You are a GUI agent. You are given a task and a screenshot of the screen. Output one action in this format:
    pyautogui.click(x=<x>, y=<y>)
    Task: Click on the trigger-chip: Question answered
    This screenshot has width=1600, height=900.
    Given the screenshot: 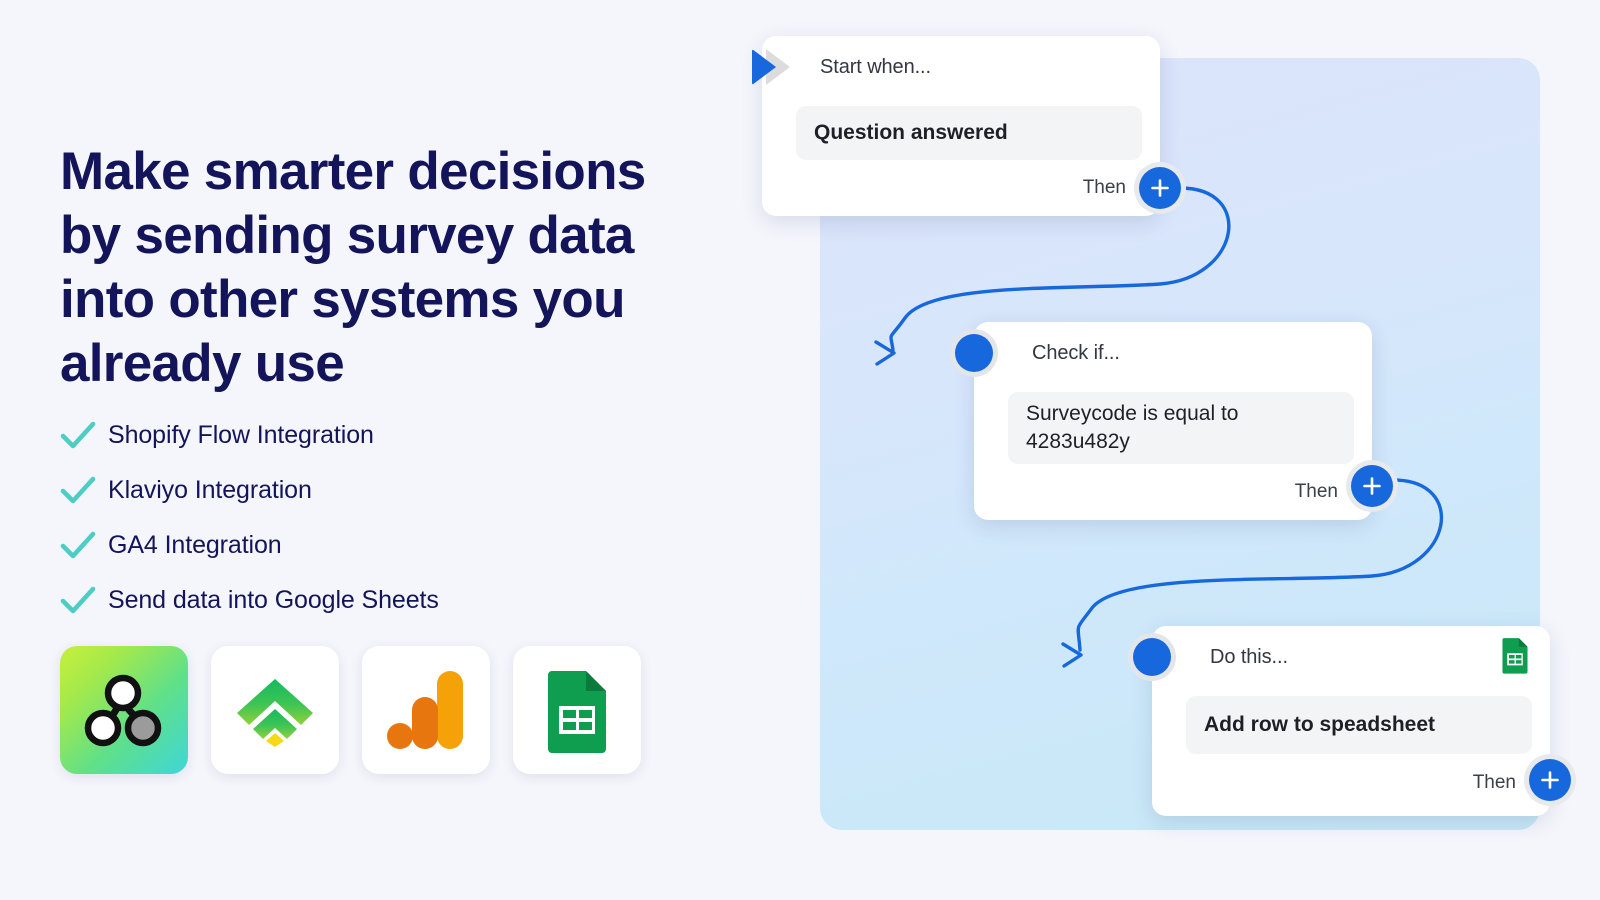 What is the action you would take?
    pyautogui.click(x=969, y=133)
    